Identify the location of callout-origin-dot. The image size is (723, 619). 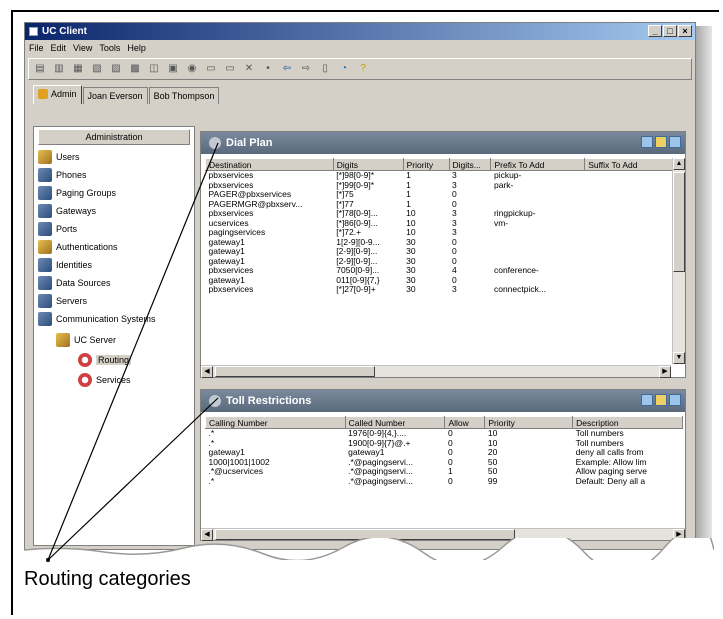
(48, 560).